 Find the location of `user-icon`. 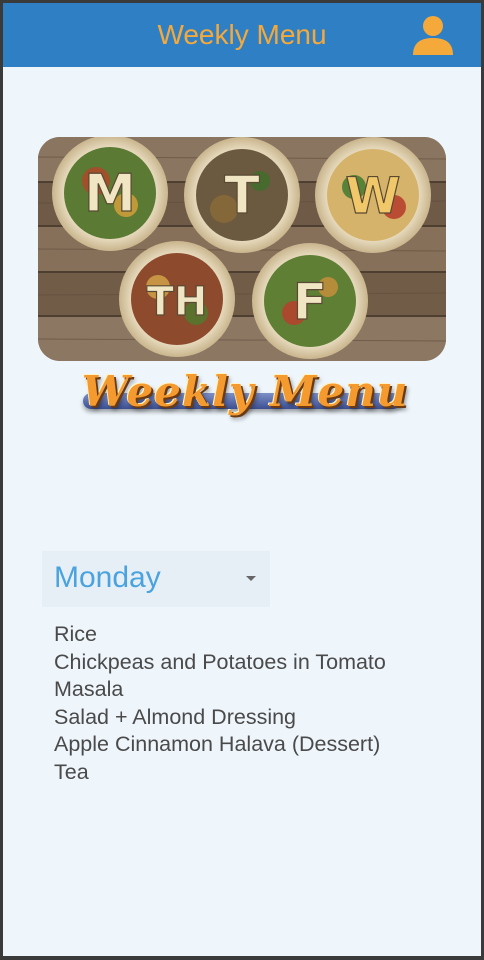

user-icon is located at coordinates (433, 35).